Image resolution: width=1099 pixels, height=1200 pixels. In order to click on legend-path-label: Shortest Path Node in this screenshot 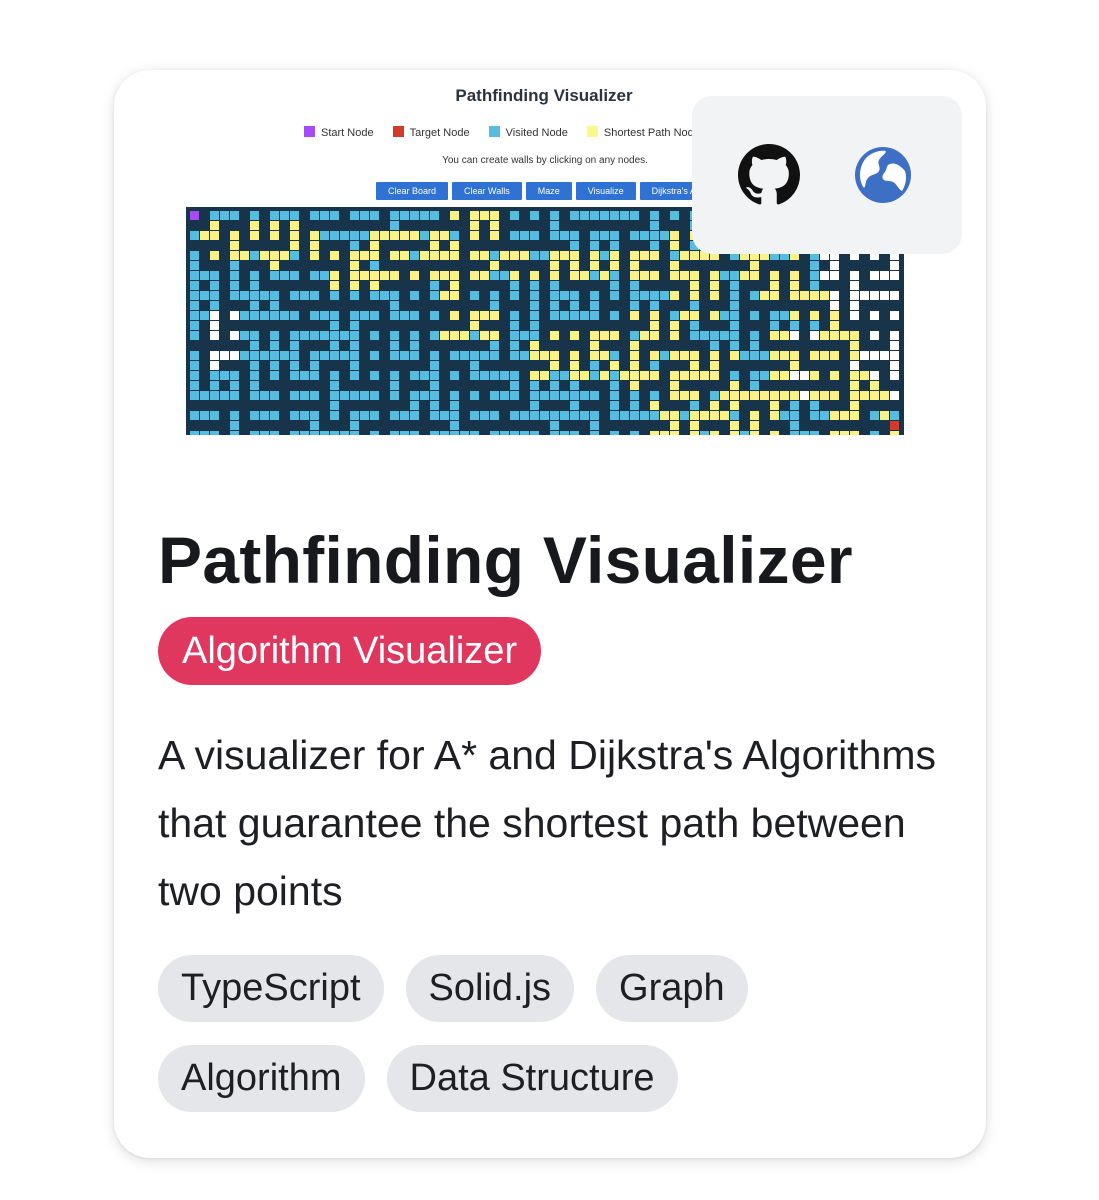, I will do `click(651, 133)`.